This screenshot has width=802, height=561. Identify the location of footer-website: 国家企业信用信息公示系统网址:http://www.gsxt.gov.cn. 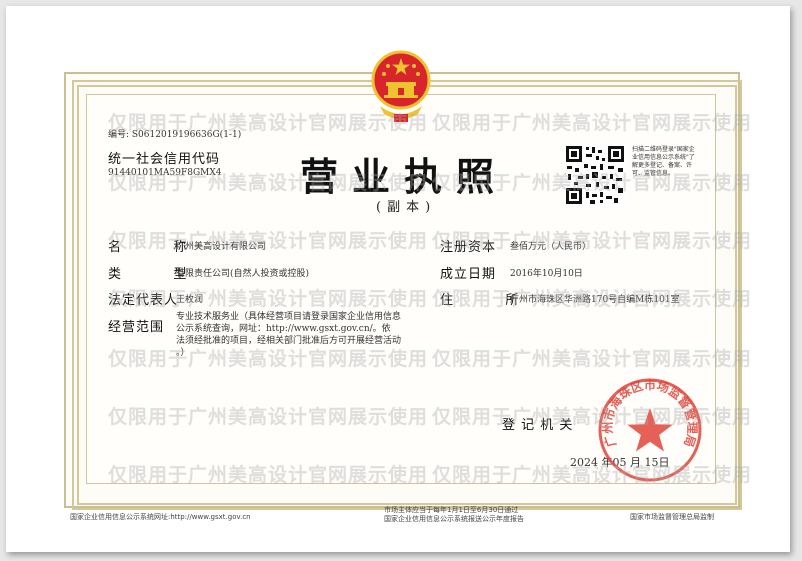
(160, 517).